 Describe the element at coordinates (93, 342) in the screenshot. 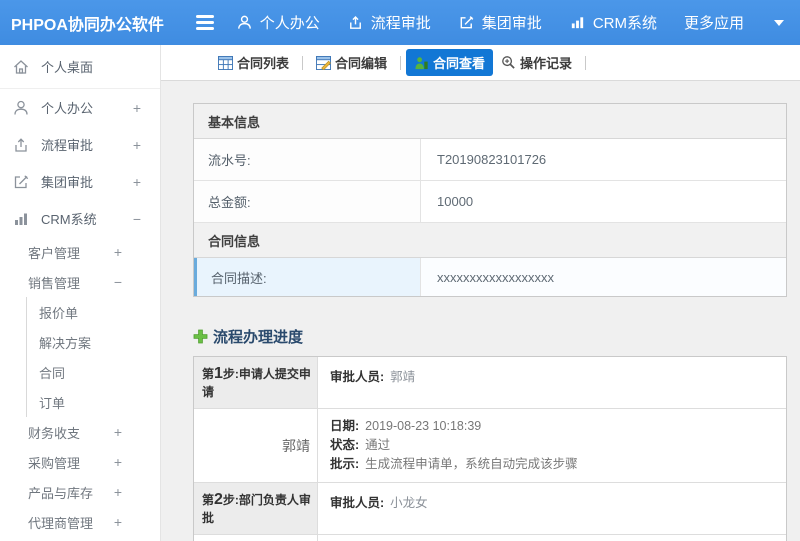

I see `sidebar-item-solution: 解决方案` at that location.